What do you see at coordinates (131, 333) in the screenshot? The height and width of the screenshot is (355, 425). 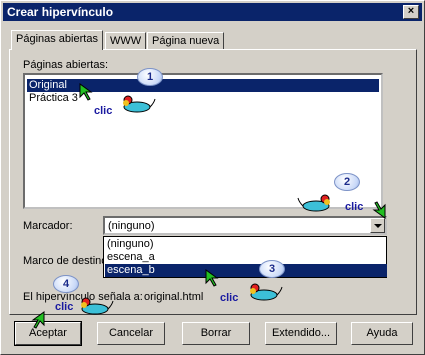 I see `cancel-button: Cancelar` at bounding box center [131, 333].